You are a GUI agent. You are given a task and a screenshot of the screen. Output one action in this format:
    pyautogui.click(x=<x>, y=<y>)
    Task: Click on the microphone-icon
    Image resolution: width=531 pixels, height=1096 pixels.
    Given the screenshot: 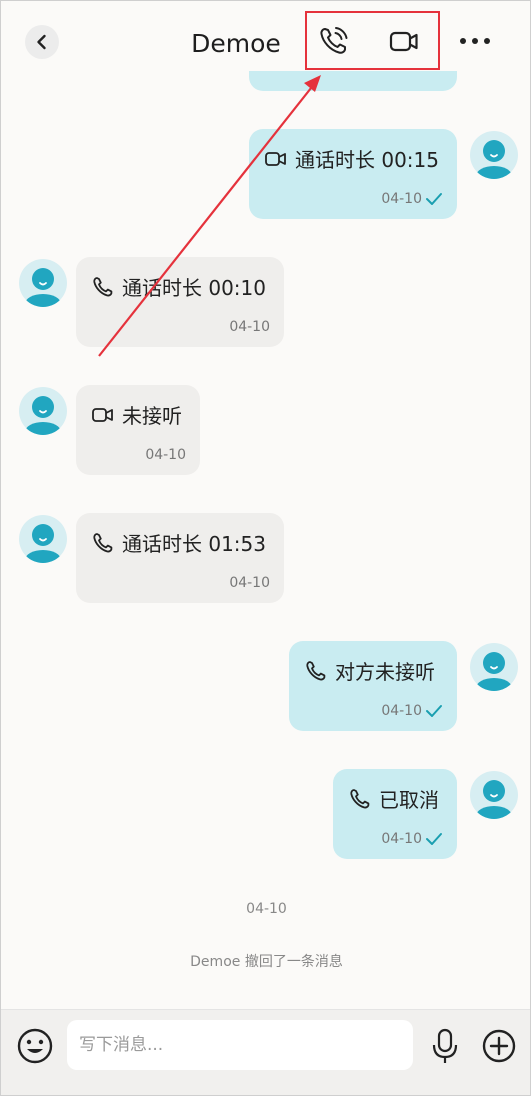 What is the action you would take?
    pyautogui.click(x=445, y=1045)
    